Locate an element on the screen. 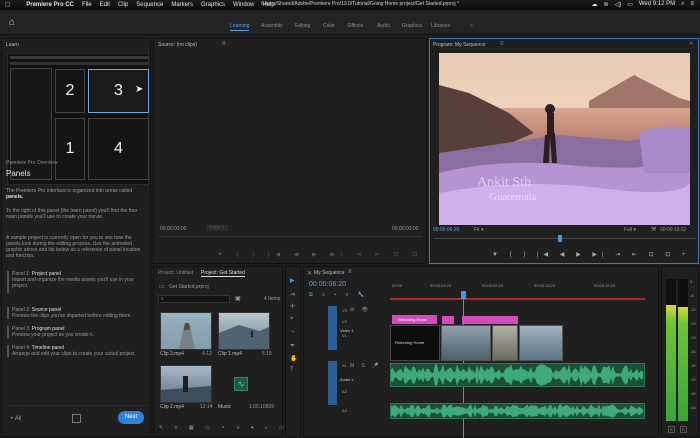  bin-icon: ▣ is located at coordinates (238, 298).